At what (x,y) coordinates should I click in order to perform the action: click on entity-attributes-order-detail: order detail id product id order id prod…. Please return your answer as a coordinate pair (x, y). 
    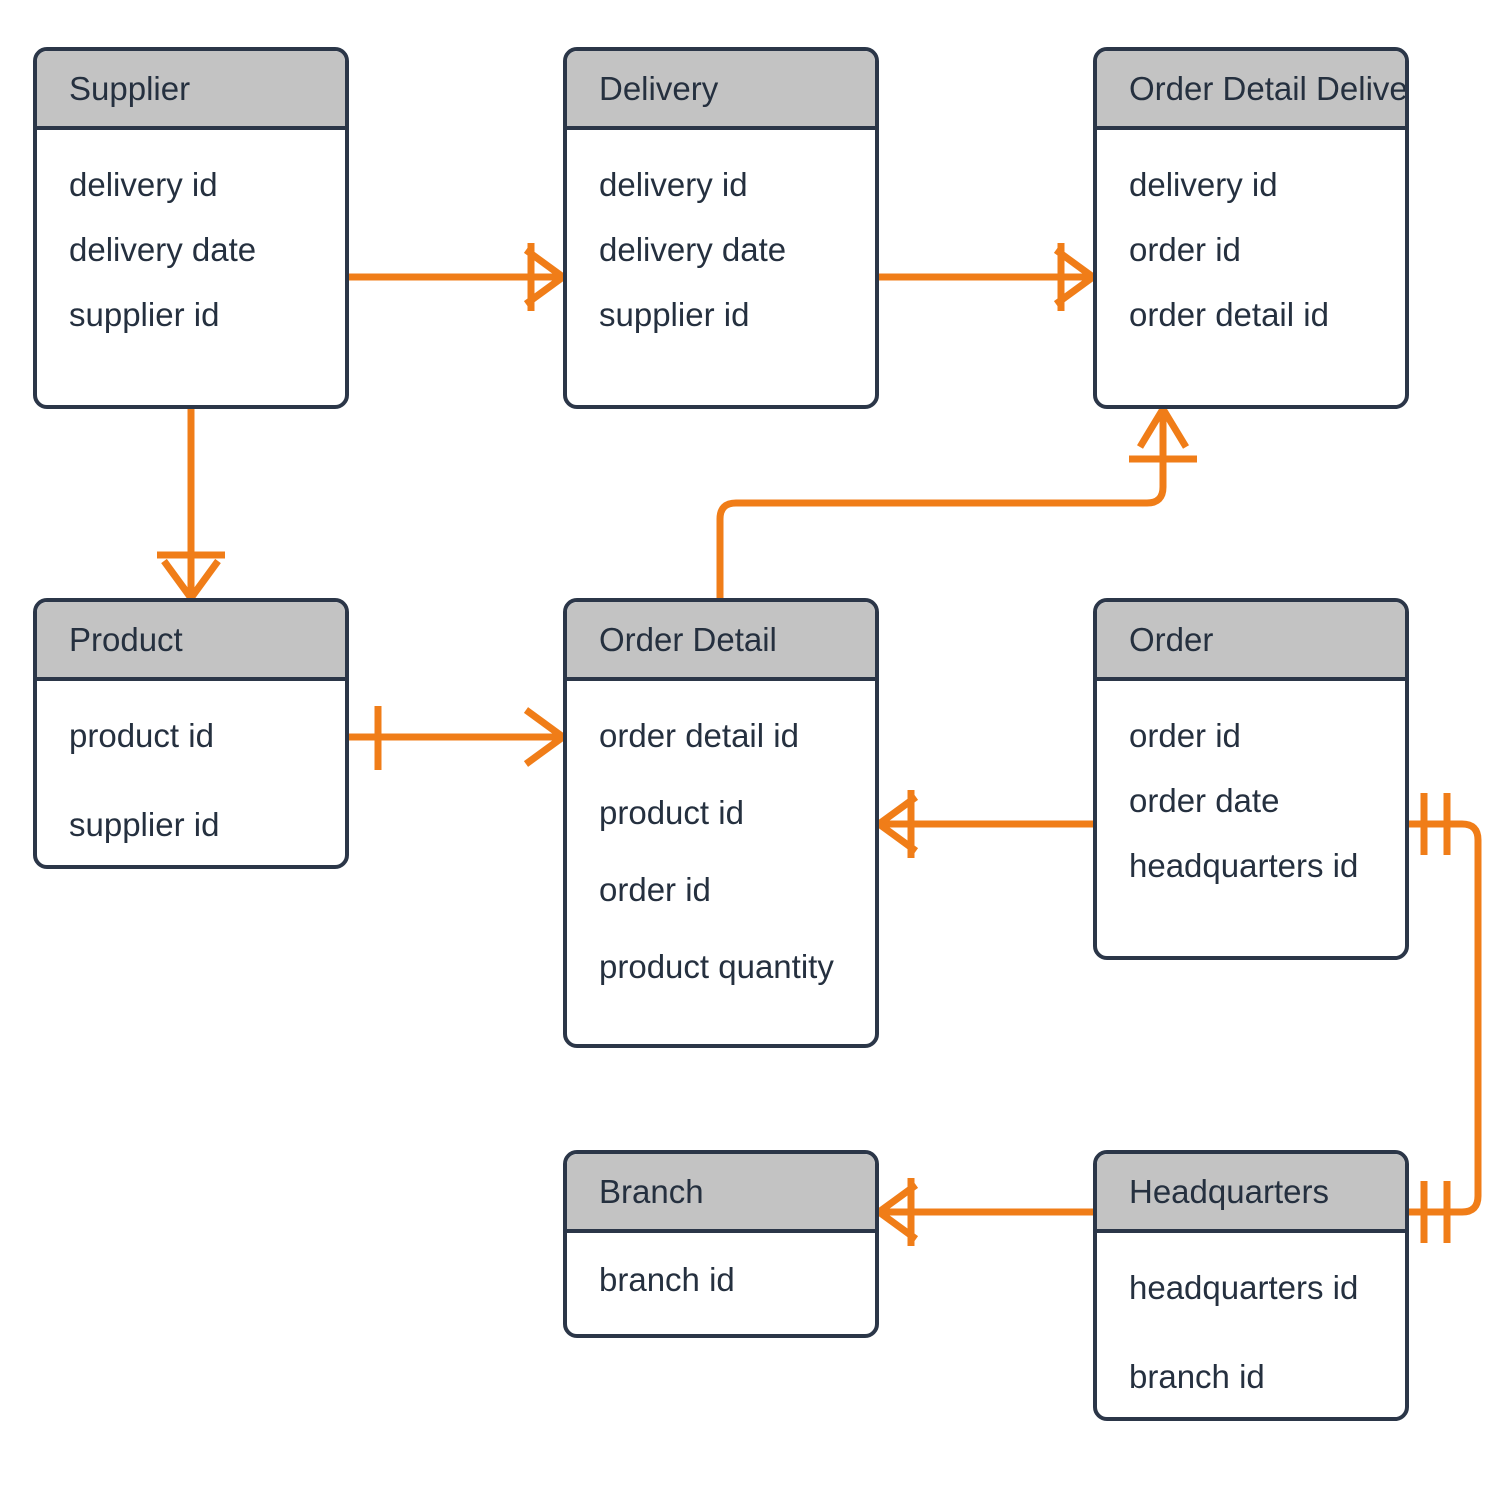
    Looking at the image, I should click on (721, 832).